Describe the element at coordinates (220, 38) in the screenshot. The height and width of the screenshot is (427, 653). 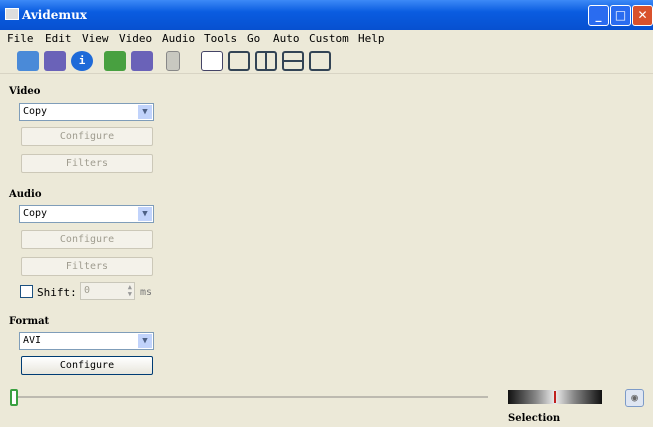
I see `menu-tools: Tools` at that location.